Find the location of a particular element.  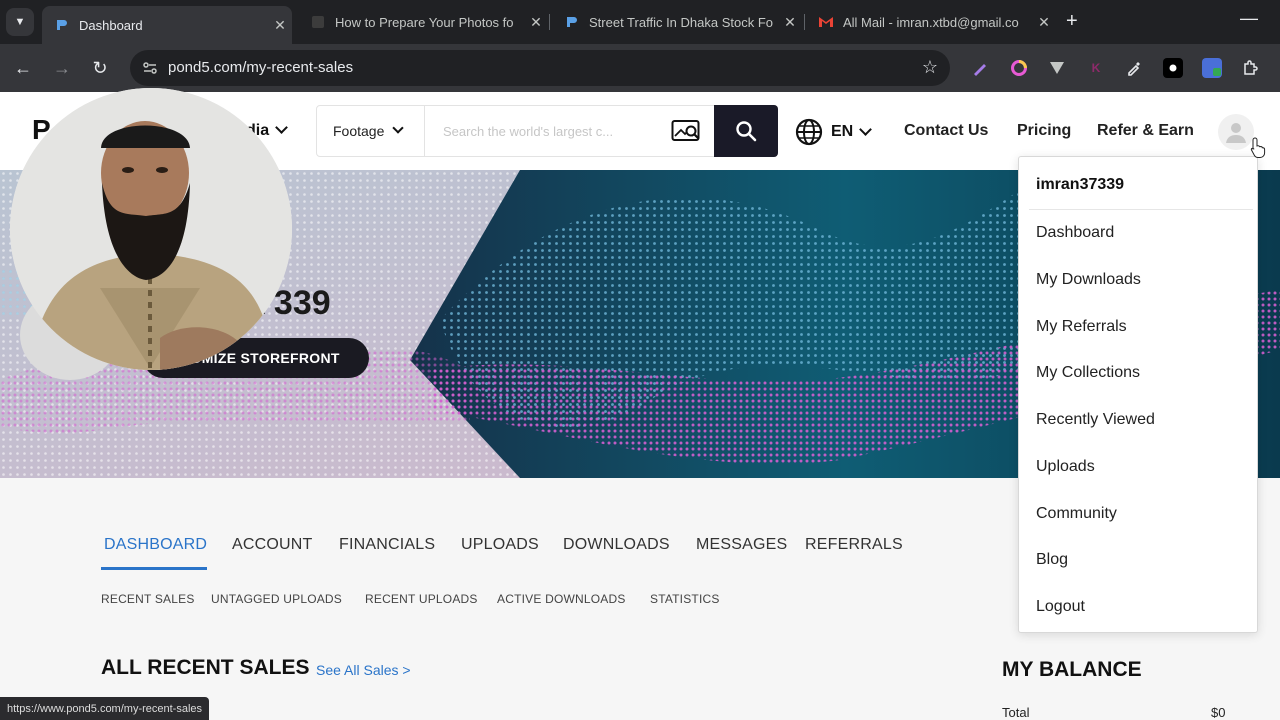

hand-cursor-icon is located at coordinates (1258, 147).